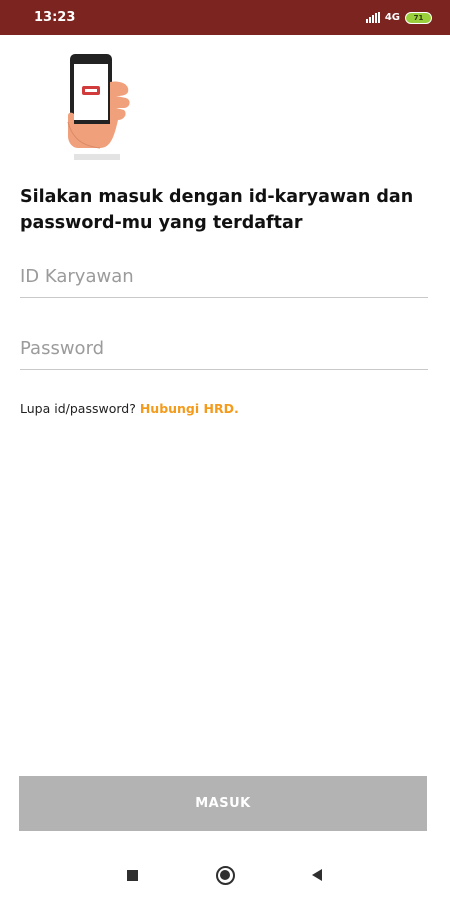  I want to click on battery-level: 71, so click(418, 17).